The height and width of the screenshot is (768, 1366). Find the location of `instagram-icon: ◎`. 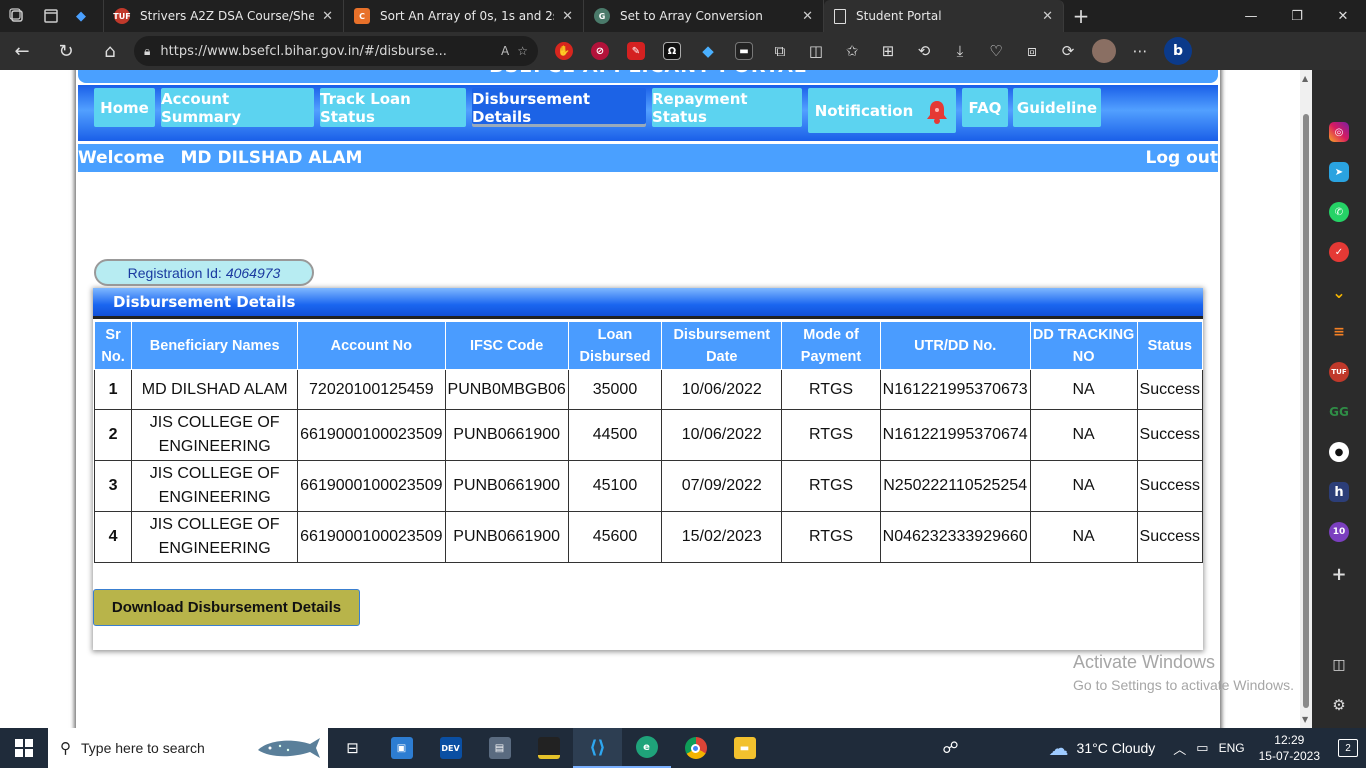

instagram-icon: ◎ is located at coordinates (1339, 132).